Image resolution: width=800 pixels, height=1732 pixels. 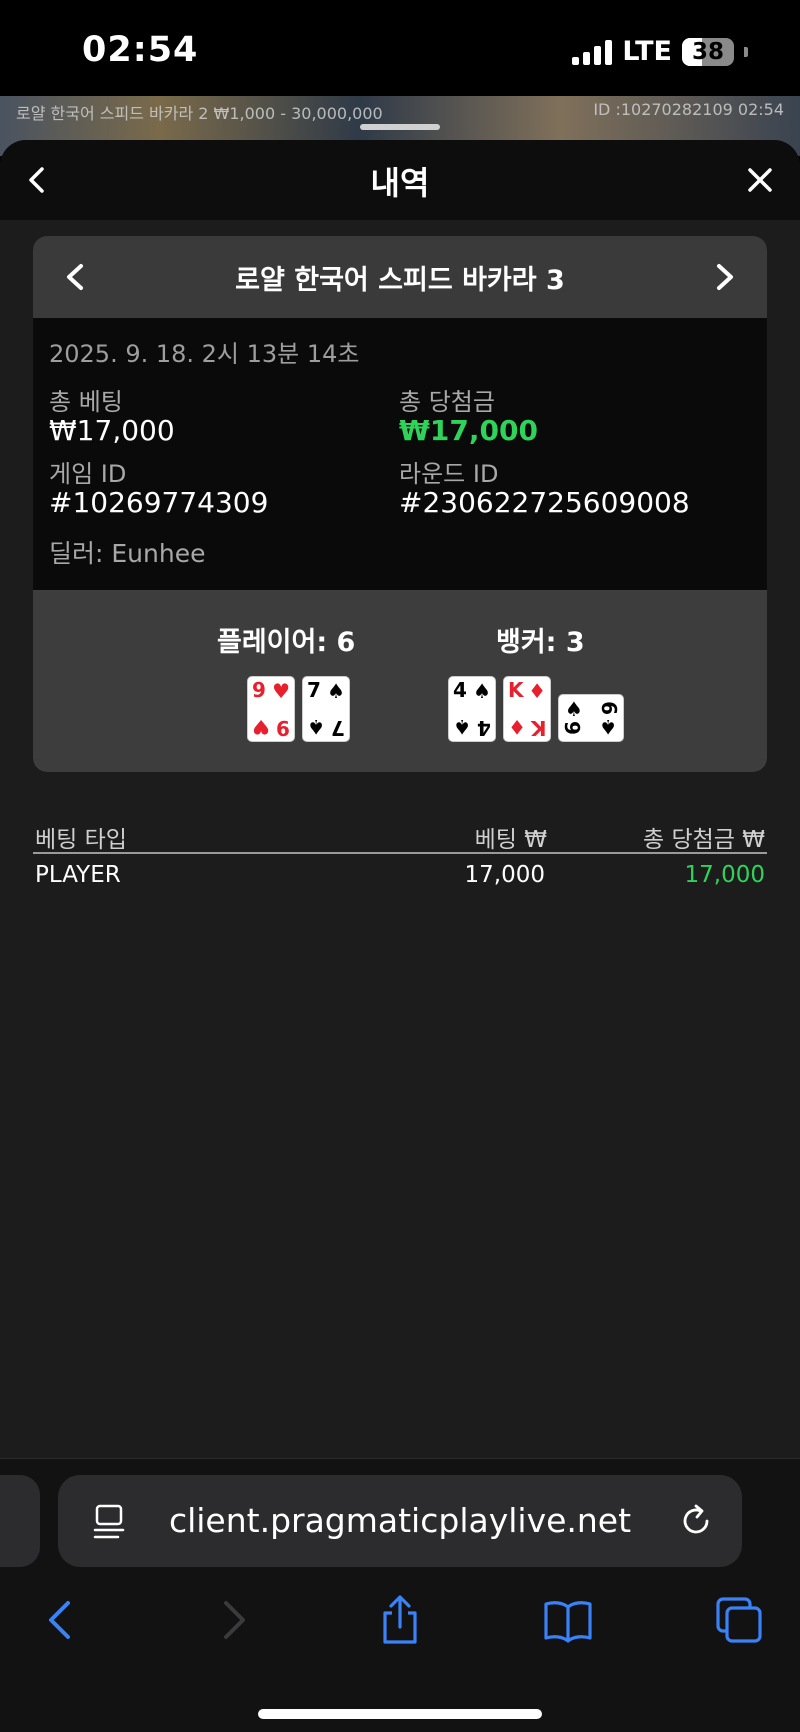 What do you see at coordinates (400, 183) in the screenshot?
I see `sheet-title: 내역` at bounding box center [400, 183].